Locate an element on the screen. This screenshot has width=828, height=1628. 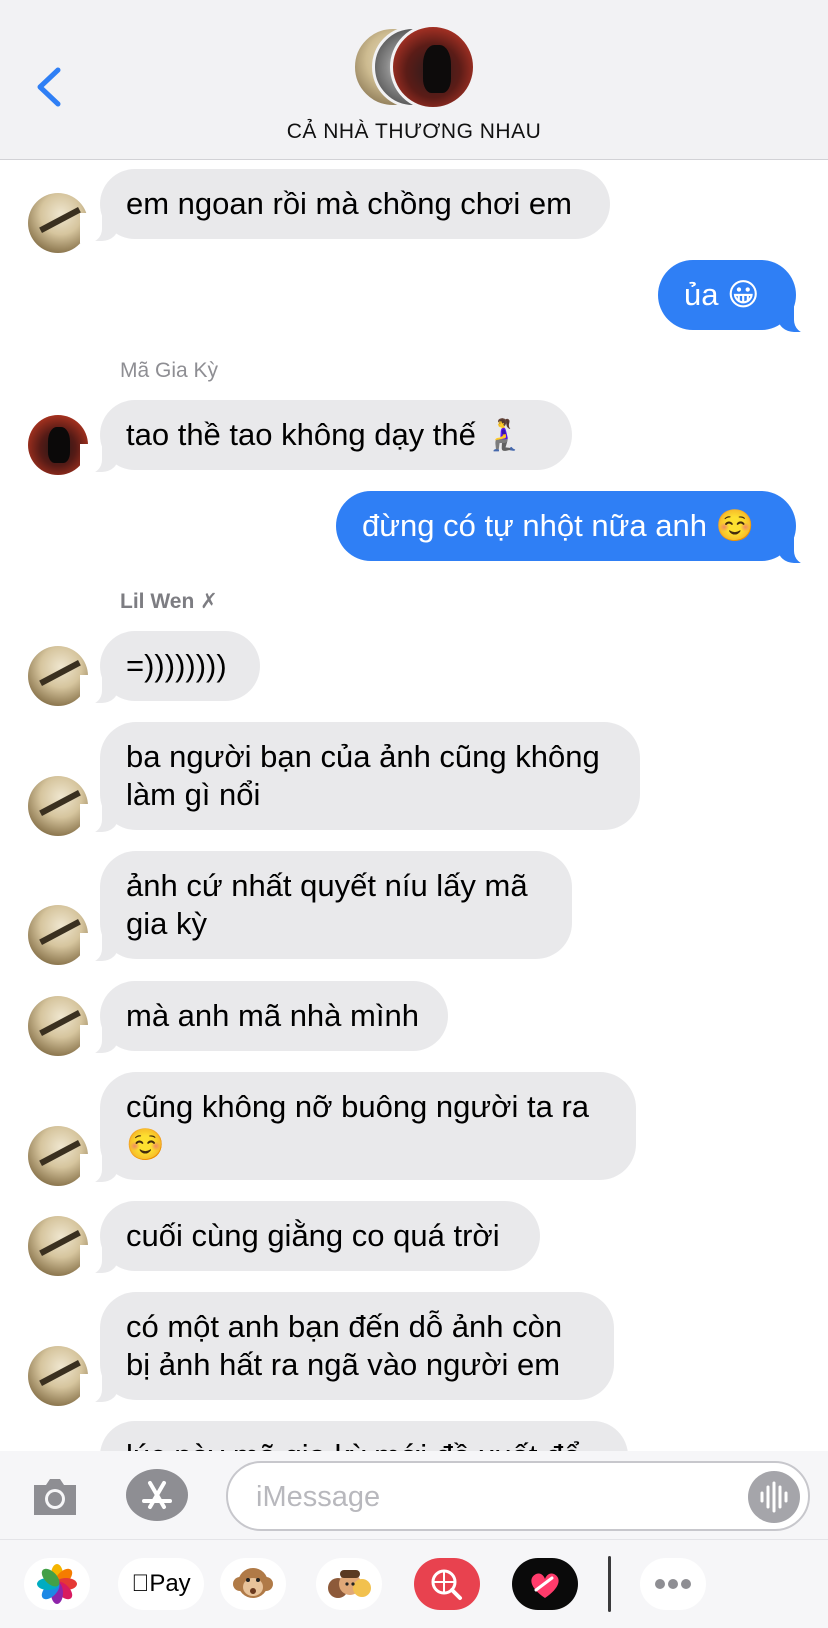
digital-touch-icon is located at coordinates (545, 1584).